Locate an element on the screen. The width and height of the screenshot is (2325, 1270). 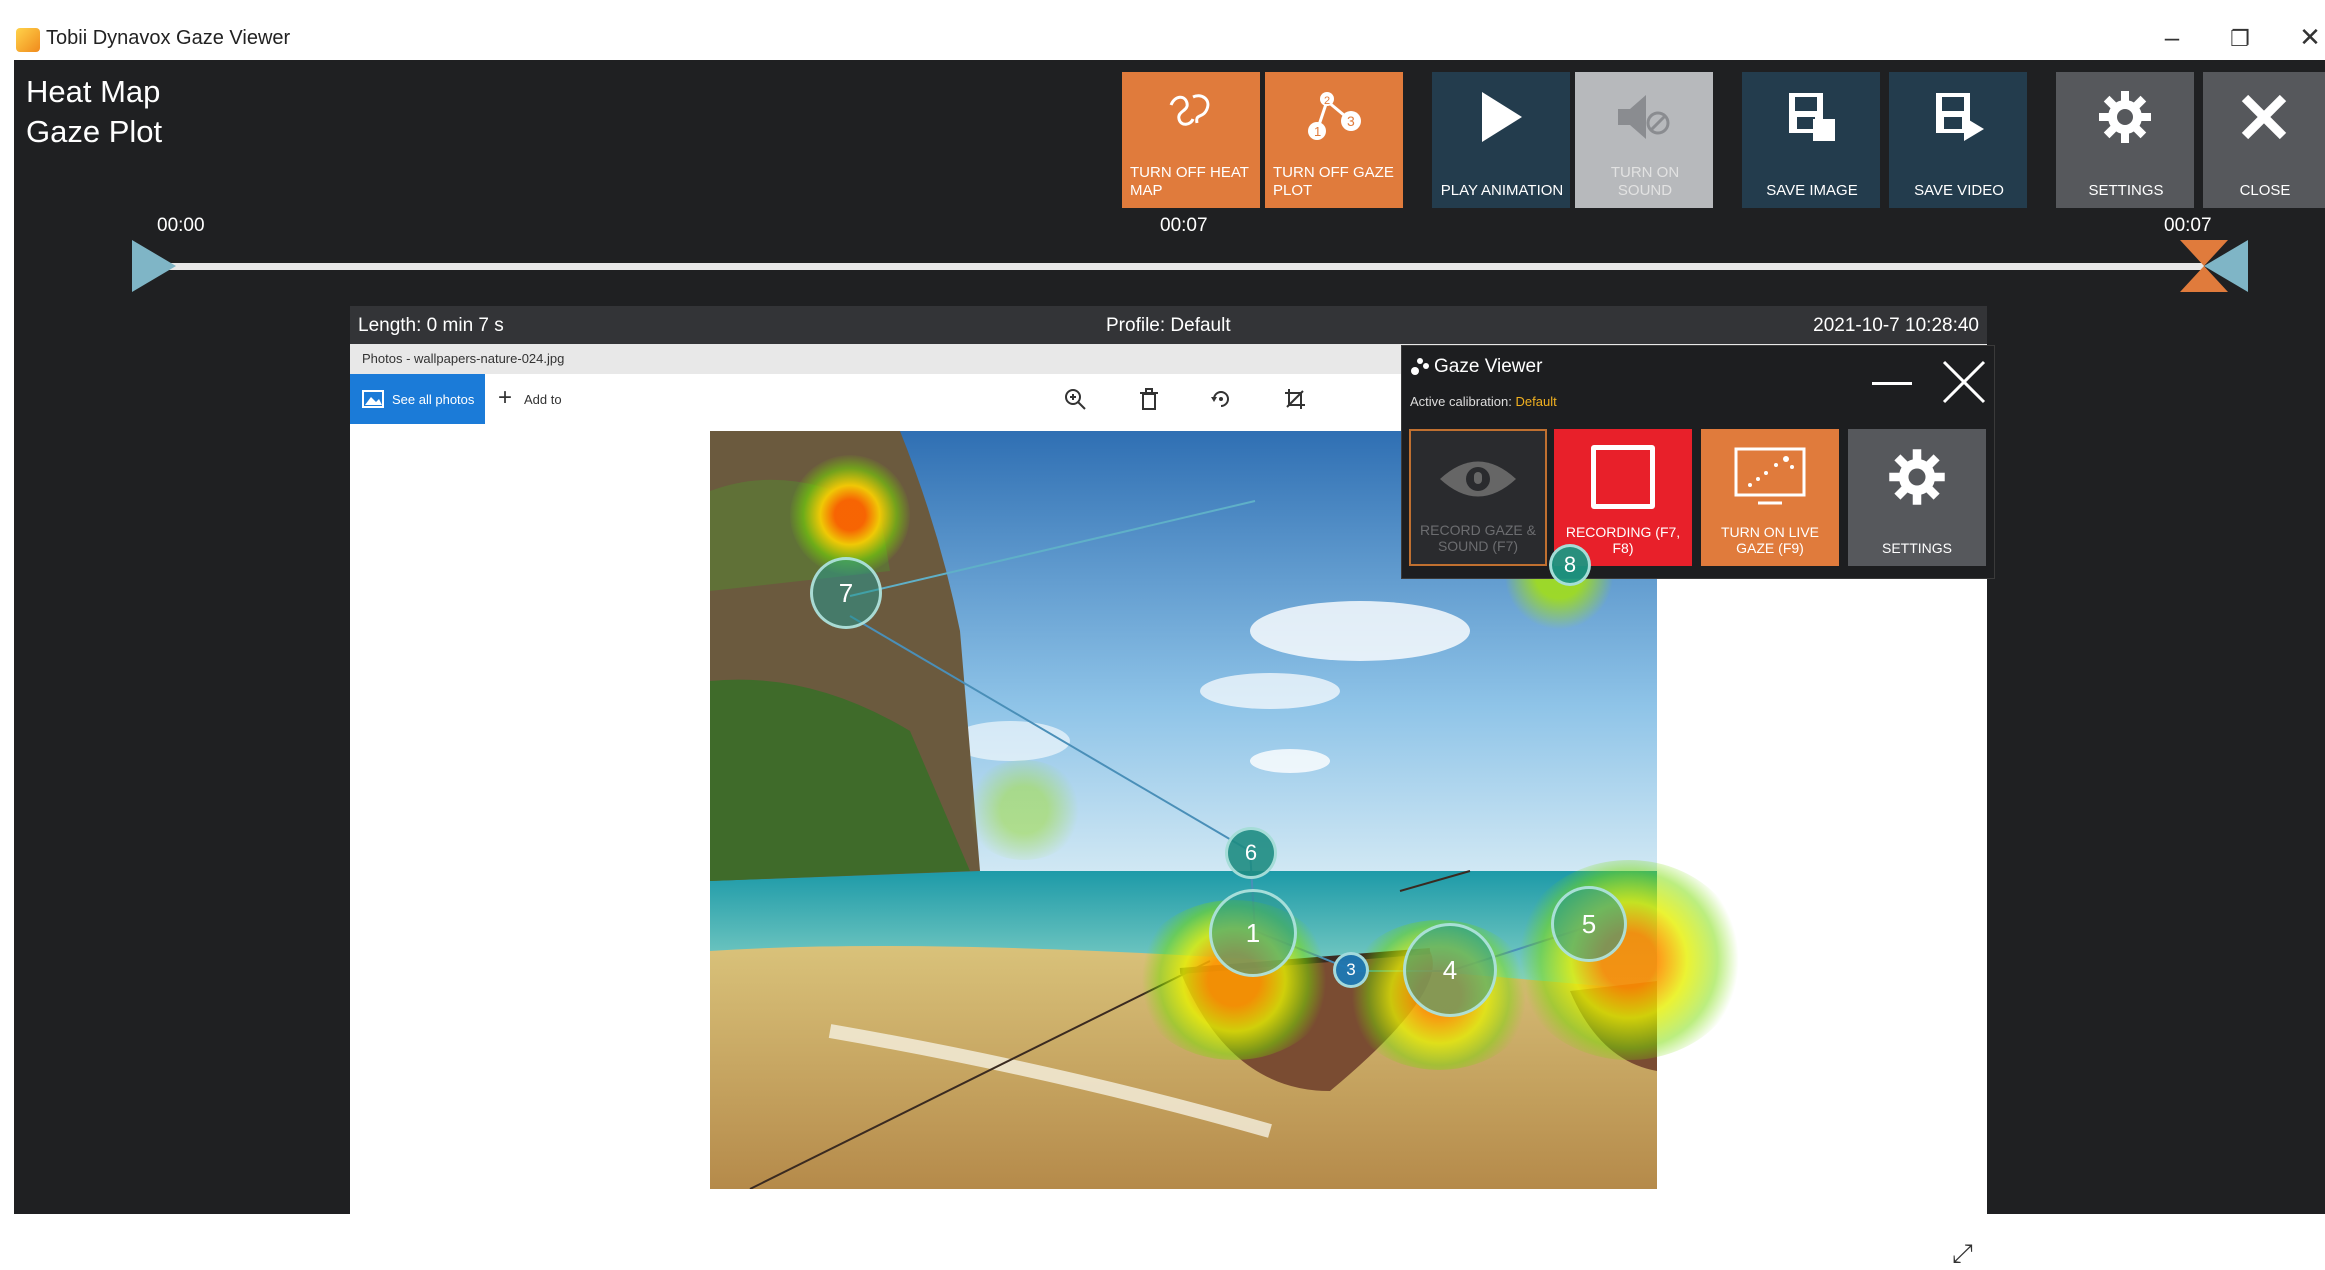
settings-button: SETTINGS is located at coordinates (2125, 140).